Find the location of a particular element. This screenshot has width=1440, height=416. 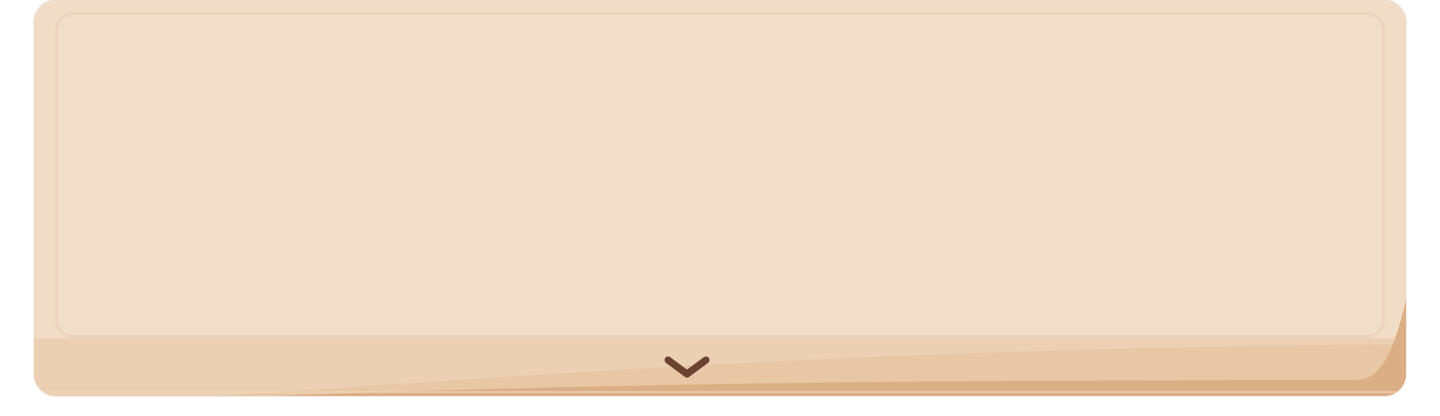

chevron-down-icon is located at coordinates (687, 367).